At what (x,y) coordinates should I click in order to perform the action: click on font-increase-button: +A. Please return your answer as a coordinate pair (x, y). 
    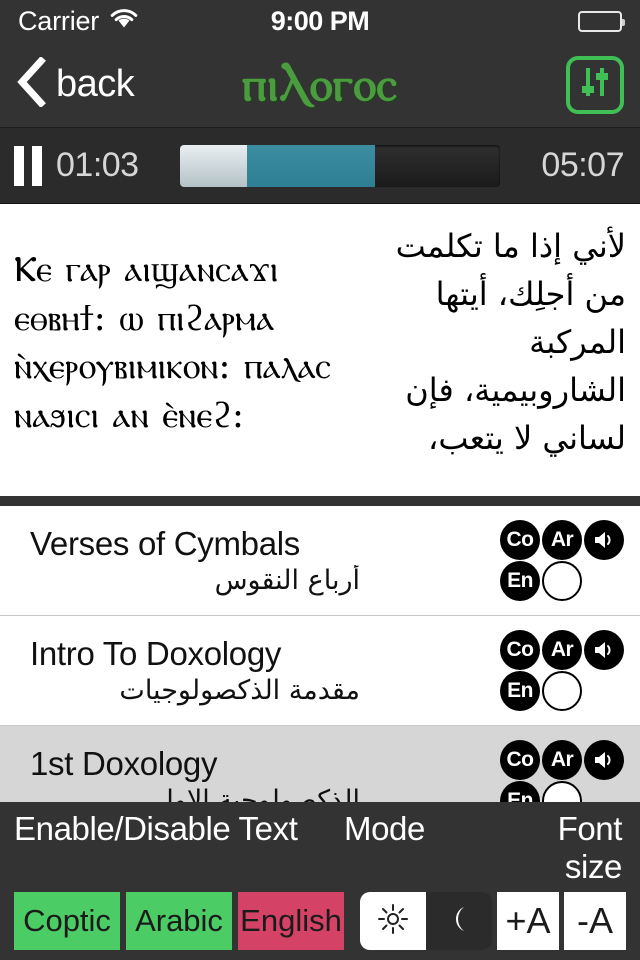
    Looking at the image, I should click on (528, 921).